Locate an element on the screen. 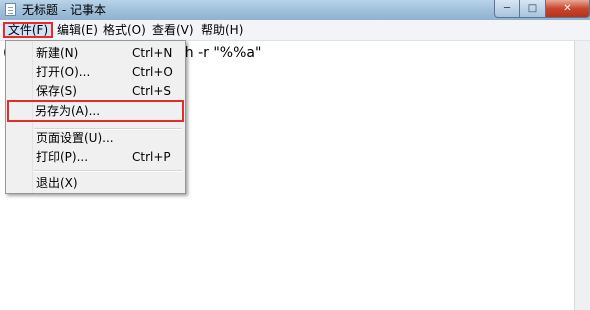 The image size is (590, 310). menu-item-print: 打印(P)... Ctrl+P is located at coordinates (95, 157).